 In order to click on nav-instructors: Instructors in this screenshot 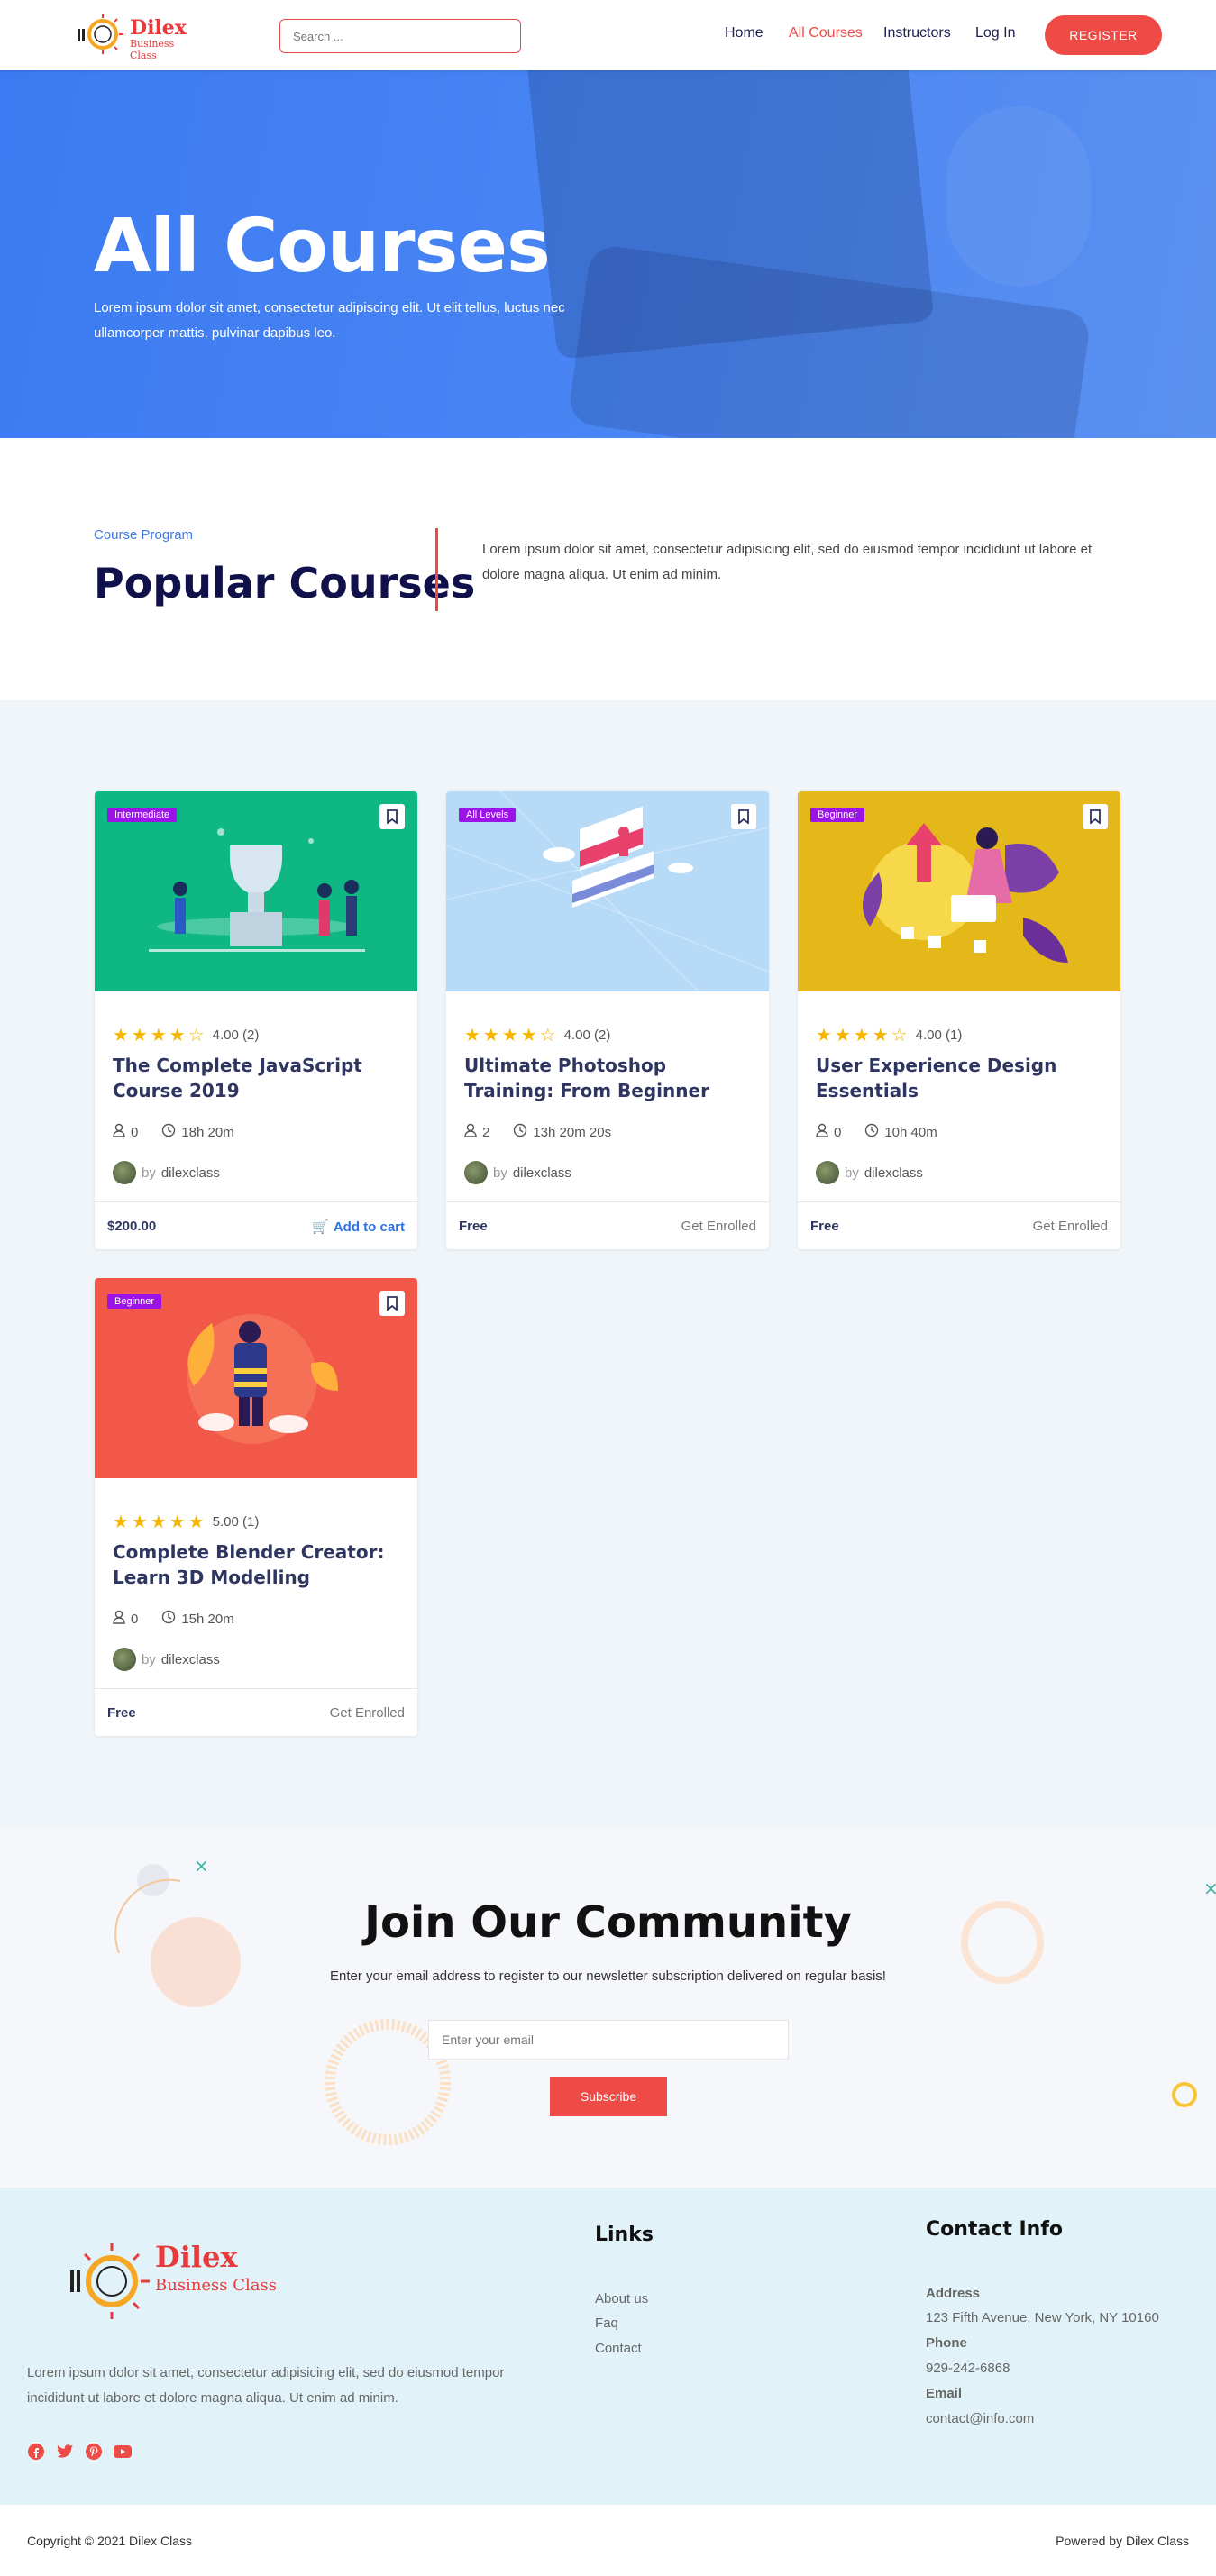, I will do `click(917, 33)`.